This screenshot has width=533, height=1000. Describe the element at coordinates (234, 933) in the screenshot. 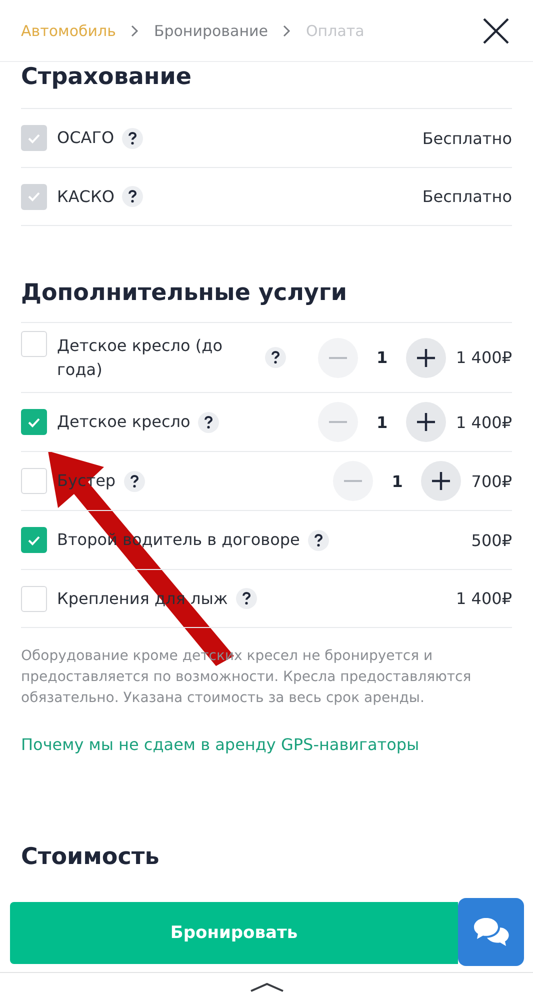

I see `book-button: Бронировать` at that location.